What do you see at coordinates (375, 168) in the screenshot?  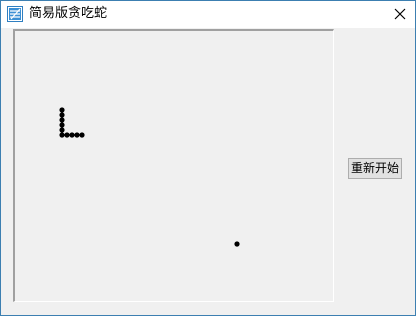 I see `restart-button: 重新开始` at bounding box center [375, 168].